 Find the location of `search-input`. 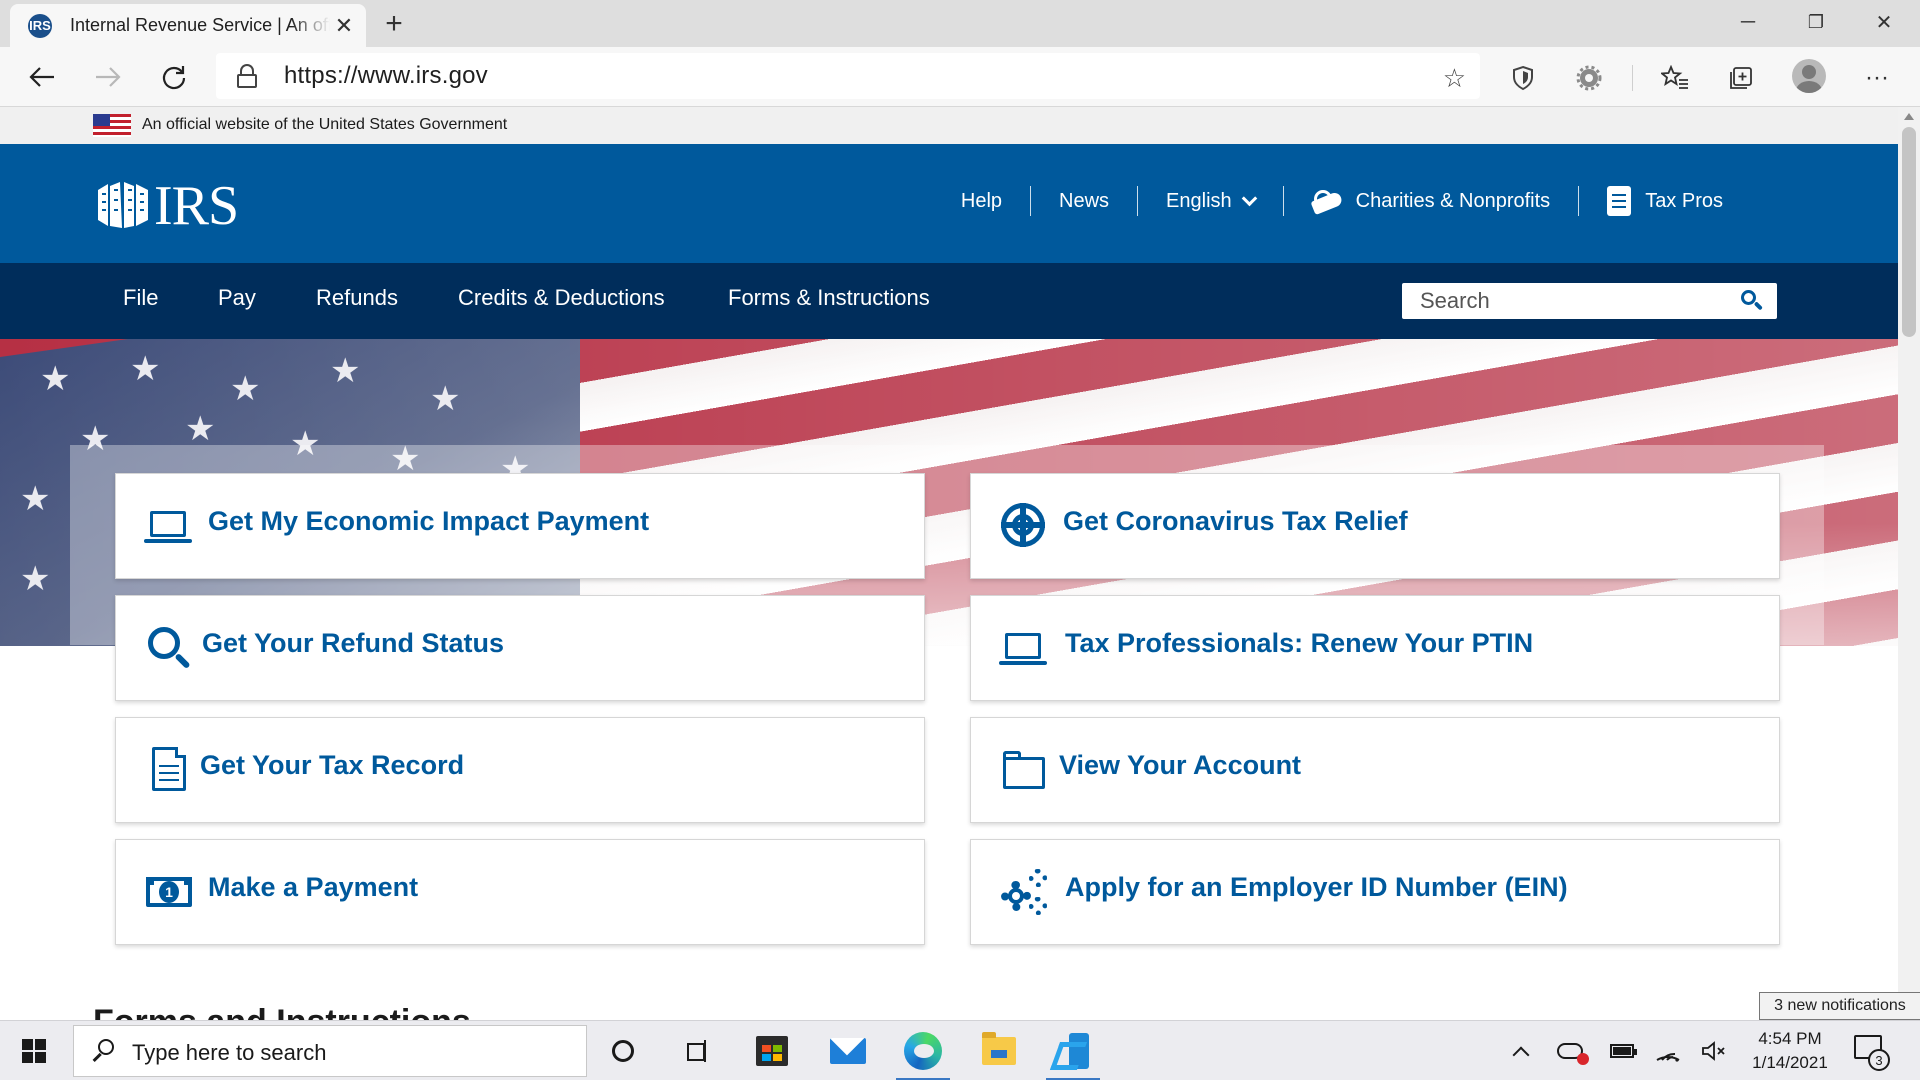

search-input is located at coordinates (1567, 301).